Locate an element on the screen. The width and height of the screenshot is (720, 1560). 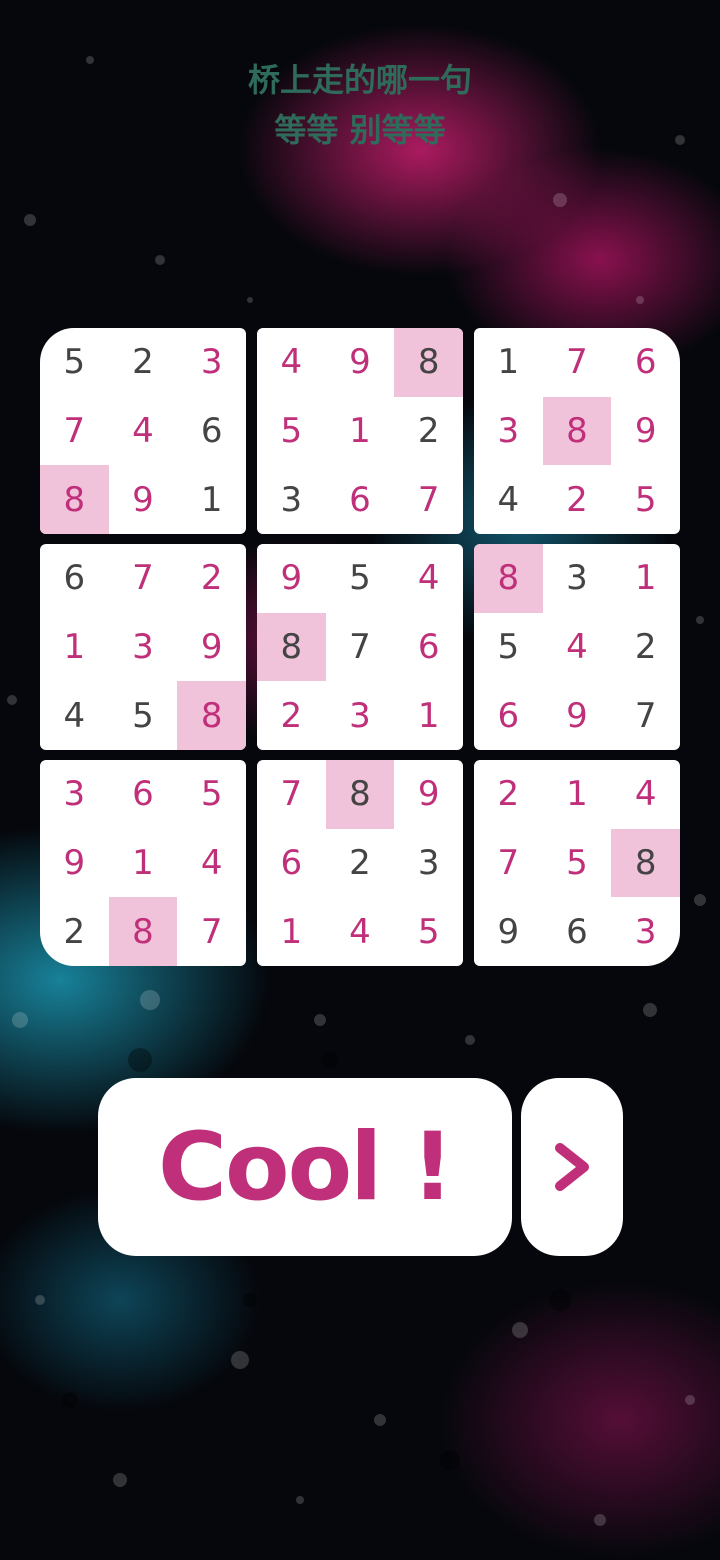
sudoku-box: 214758963 is located at coordinates (577, 863).